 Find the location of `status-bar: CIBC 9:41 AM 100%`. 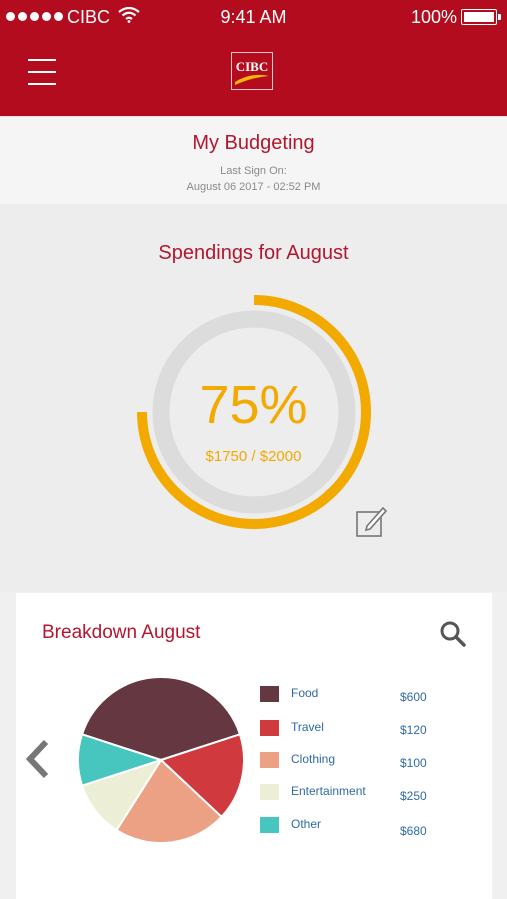

status-bar: CIBC 9:41 AM 100% is located at coordinates (253, 17).